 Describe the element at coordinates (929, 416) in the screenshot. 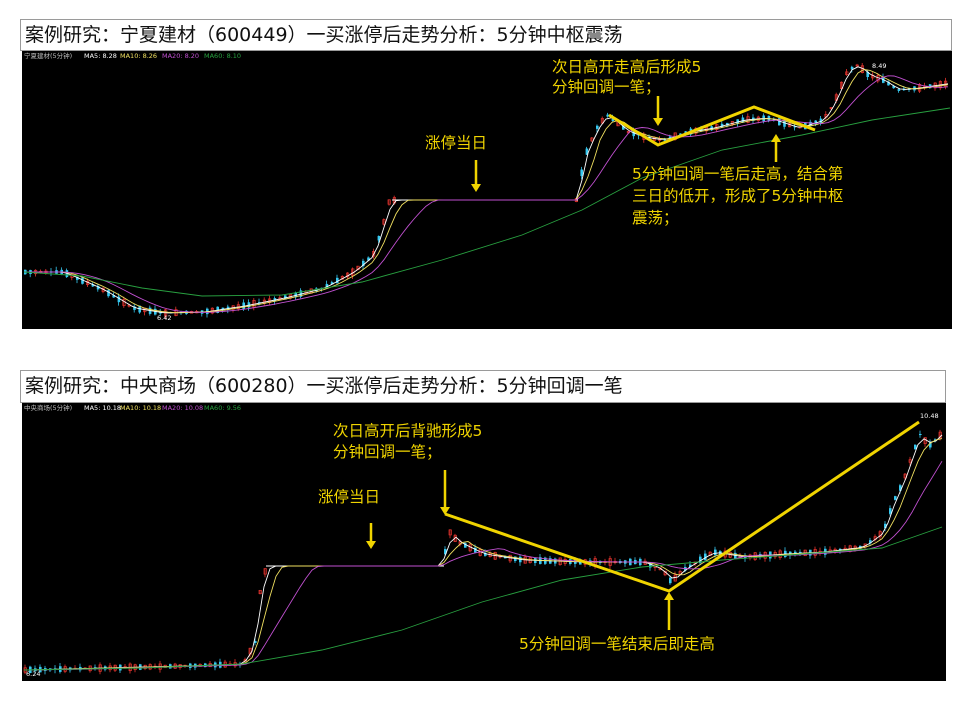

I see `price-high-label: 10.48` at that location.